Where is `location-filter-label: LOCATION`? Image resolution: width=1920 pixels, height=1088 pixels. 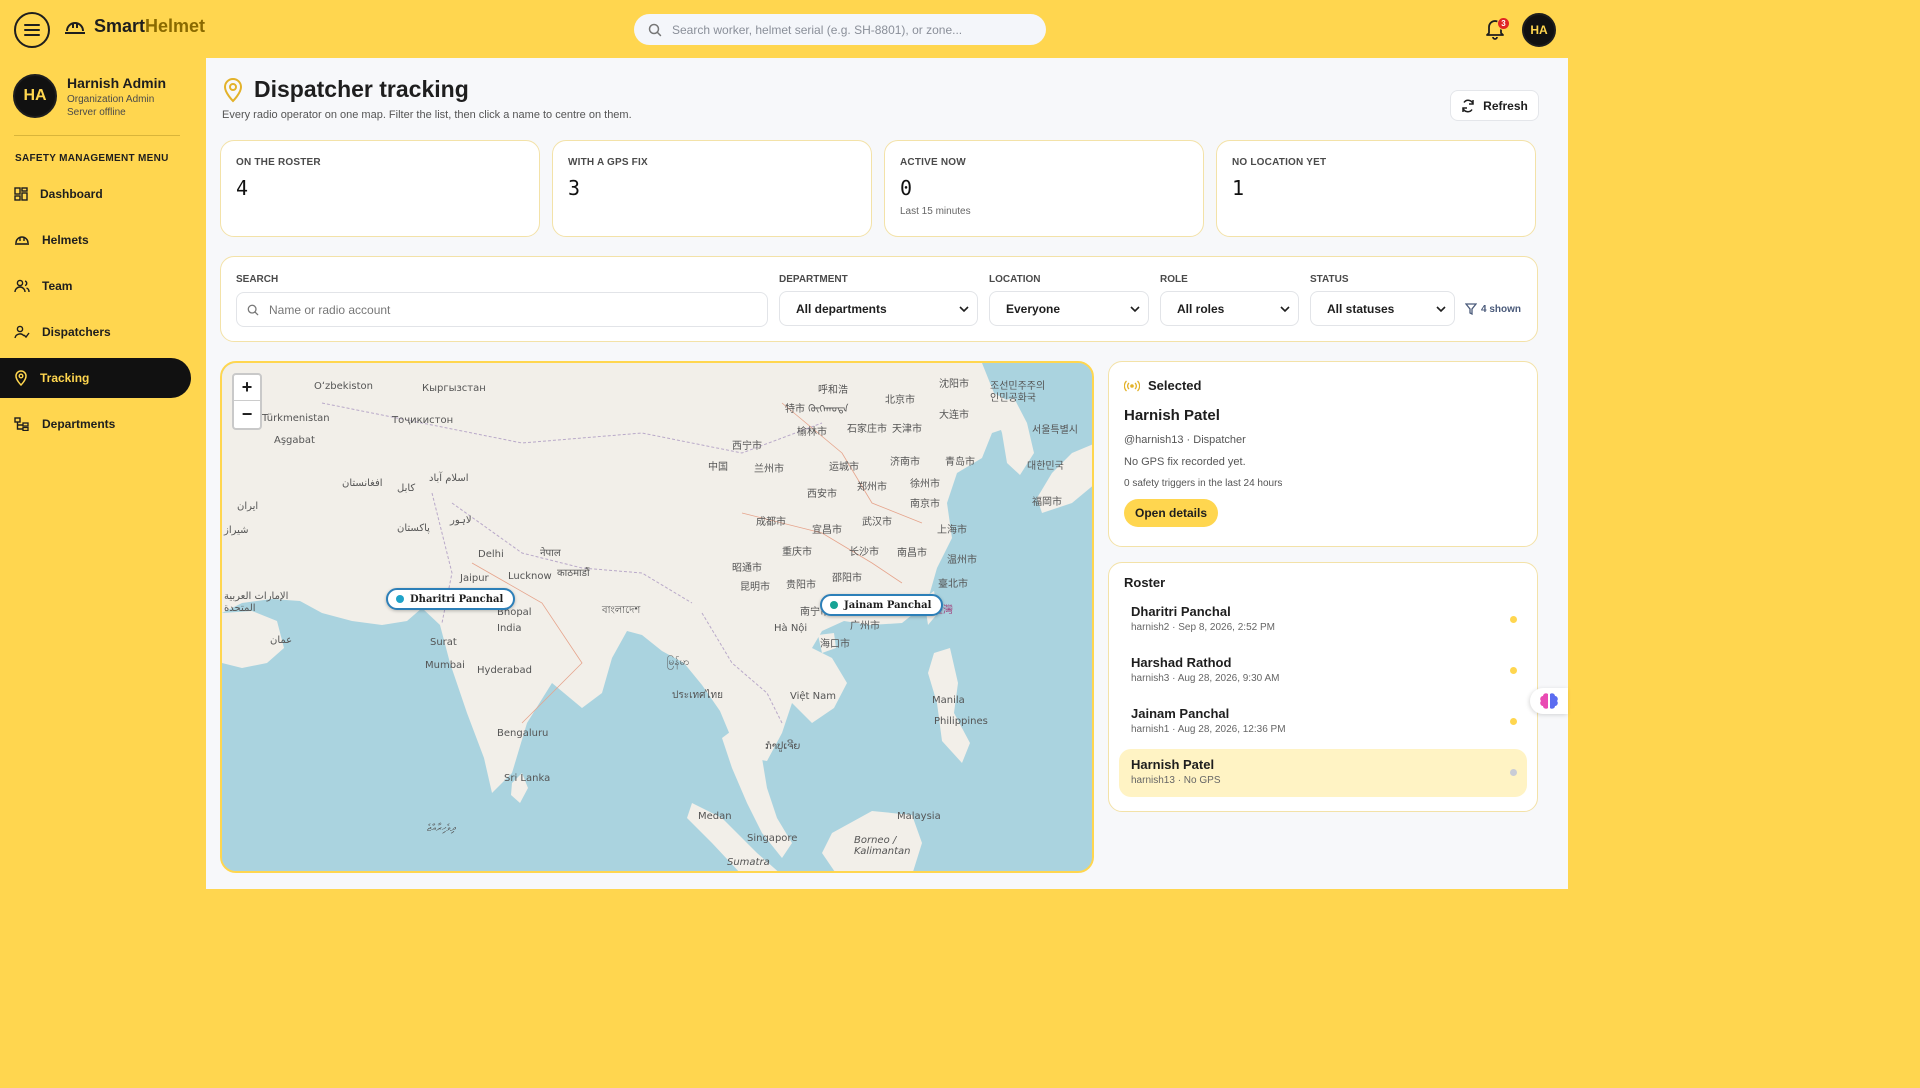 location-filter-label: LOCATION is located at coordinates (1015, 279).